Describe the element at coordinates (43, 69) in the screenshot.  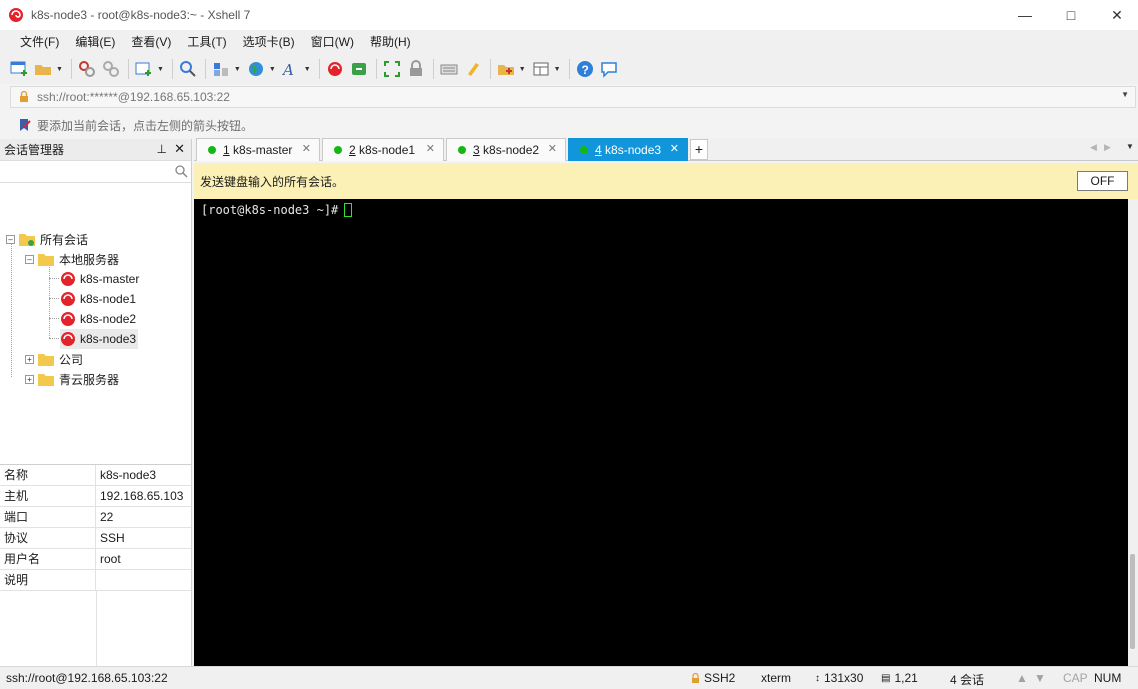
I see `open-button` at that location.